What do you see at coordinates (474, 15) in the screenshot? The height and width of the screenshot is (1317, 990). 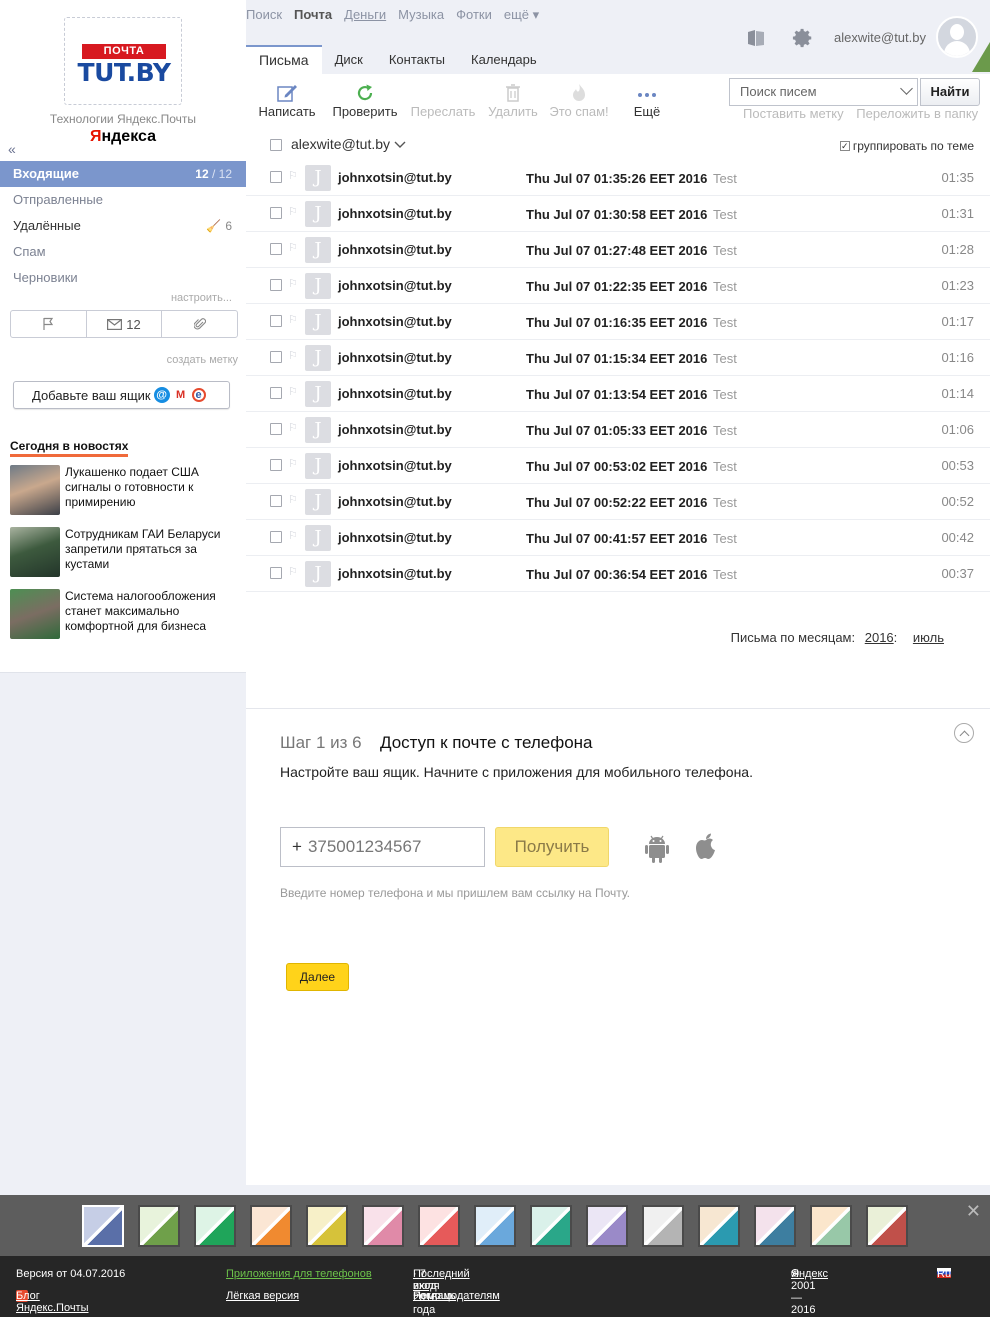 I see `nav-photos: Фотки` at bounding box center [474, 15].